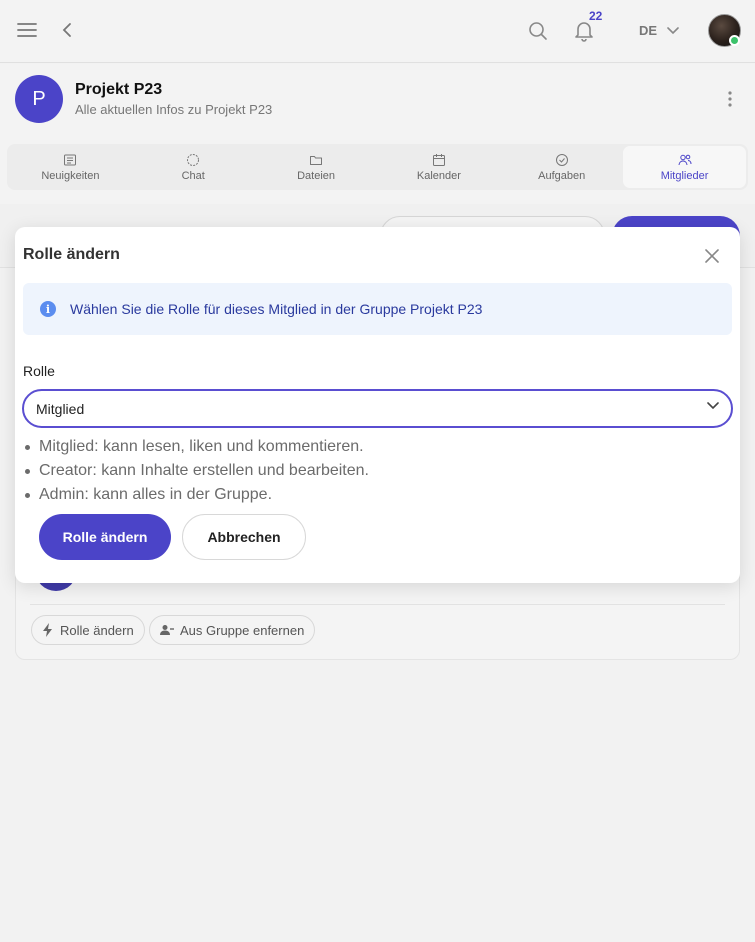  What do you see at coordinates (438, 175) in the screenshot?
I see `tab-label: Kalender` at bounding box center [438, 175].